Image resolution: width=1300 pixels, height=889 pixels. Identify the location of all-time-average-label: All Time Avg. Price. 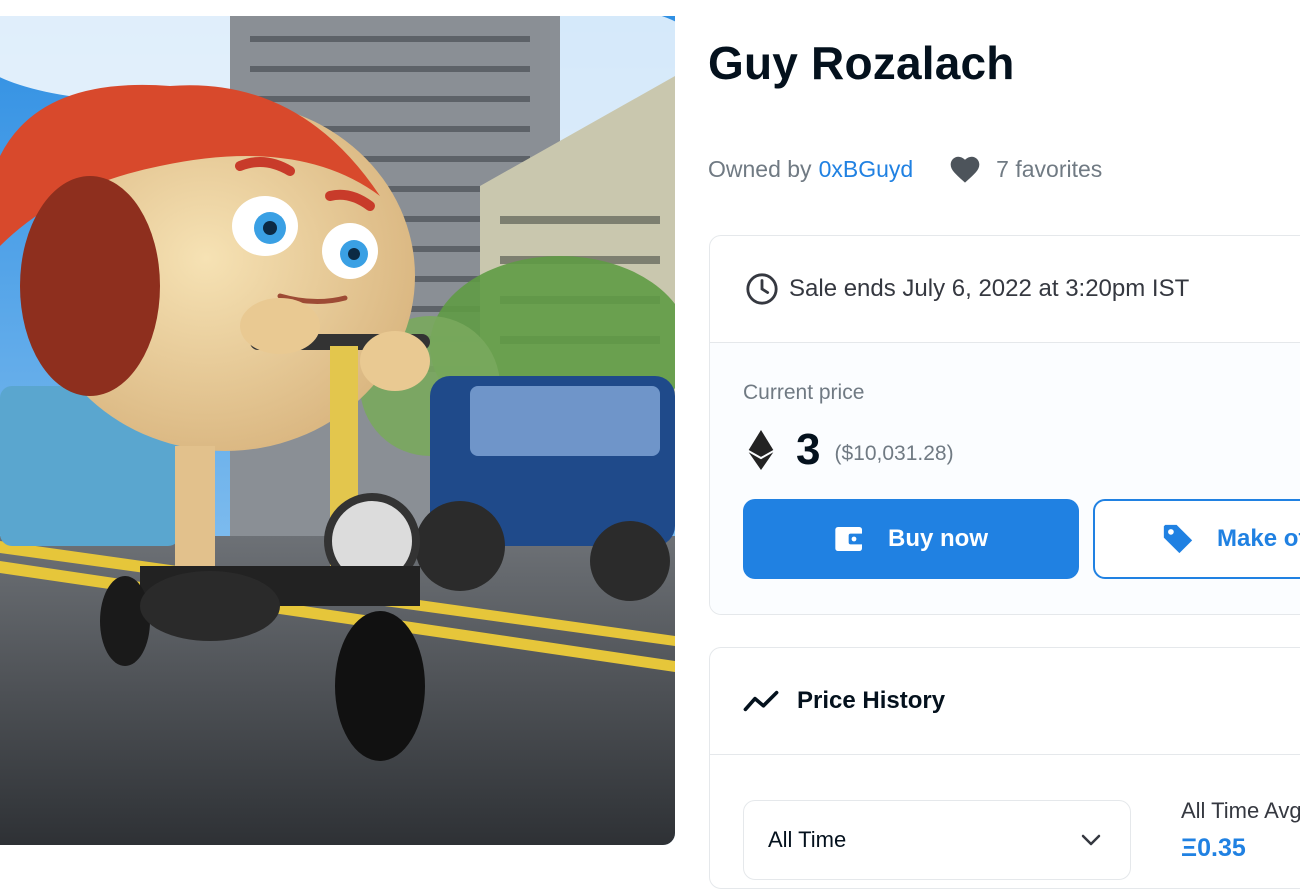
(1240, 810).